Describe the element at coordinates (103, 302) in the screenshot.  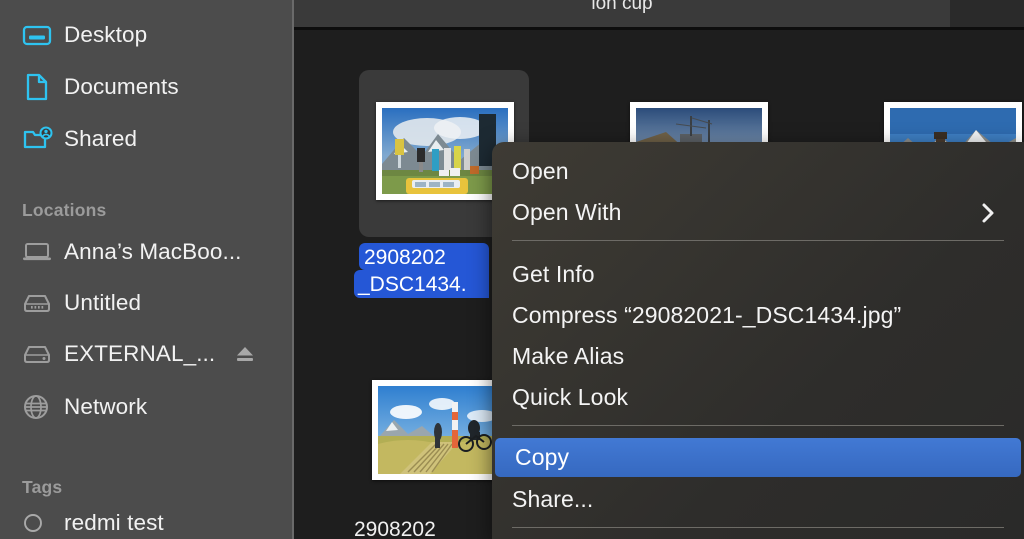
I see `sidebar-item-label: Untitled` at that location.